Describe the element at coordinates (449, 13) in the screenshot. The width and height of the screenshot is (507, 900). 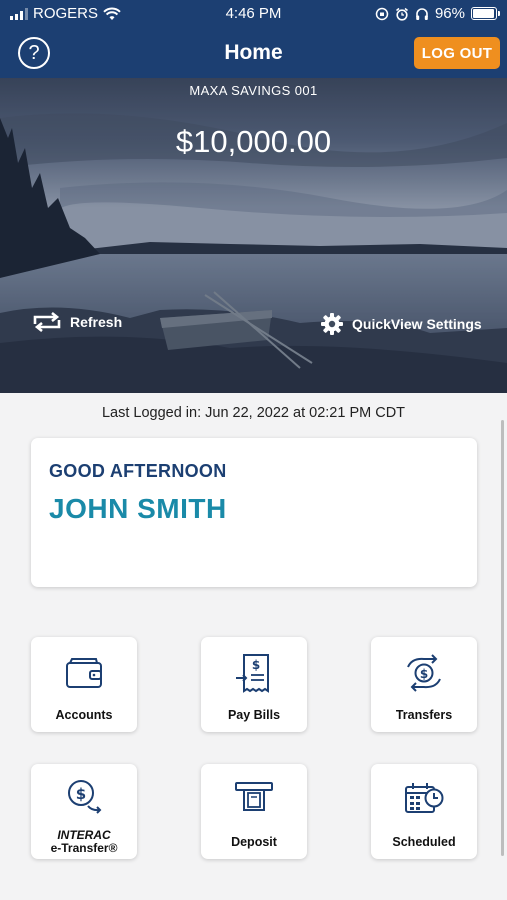
I see `battery-percent: 96%` at that location.